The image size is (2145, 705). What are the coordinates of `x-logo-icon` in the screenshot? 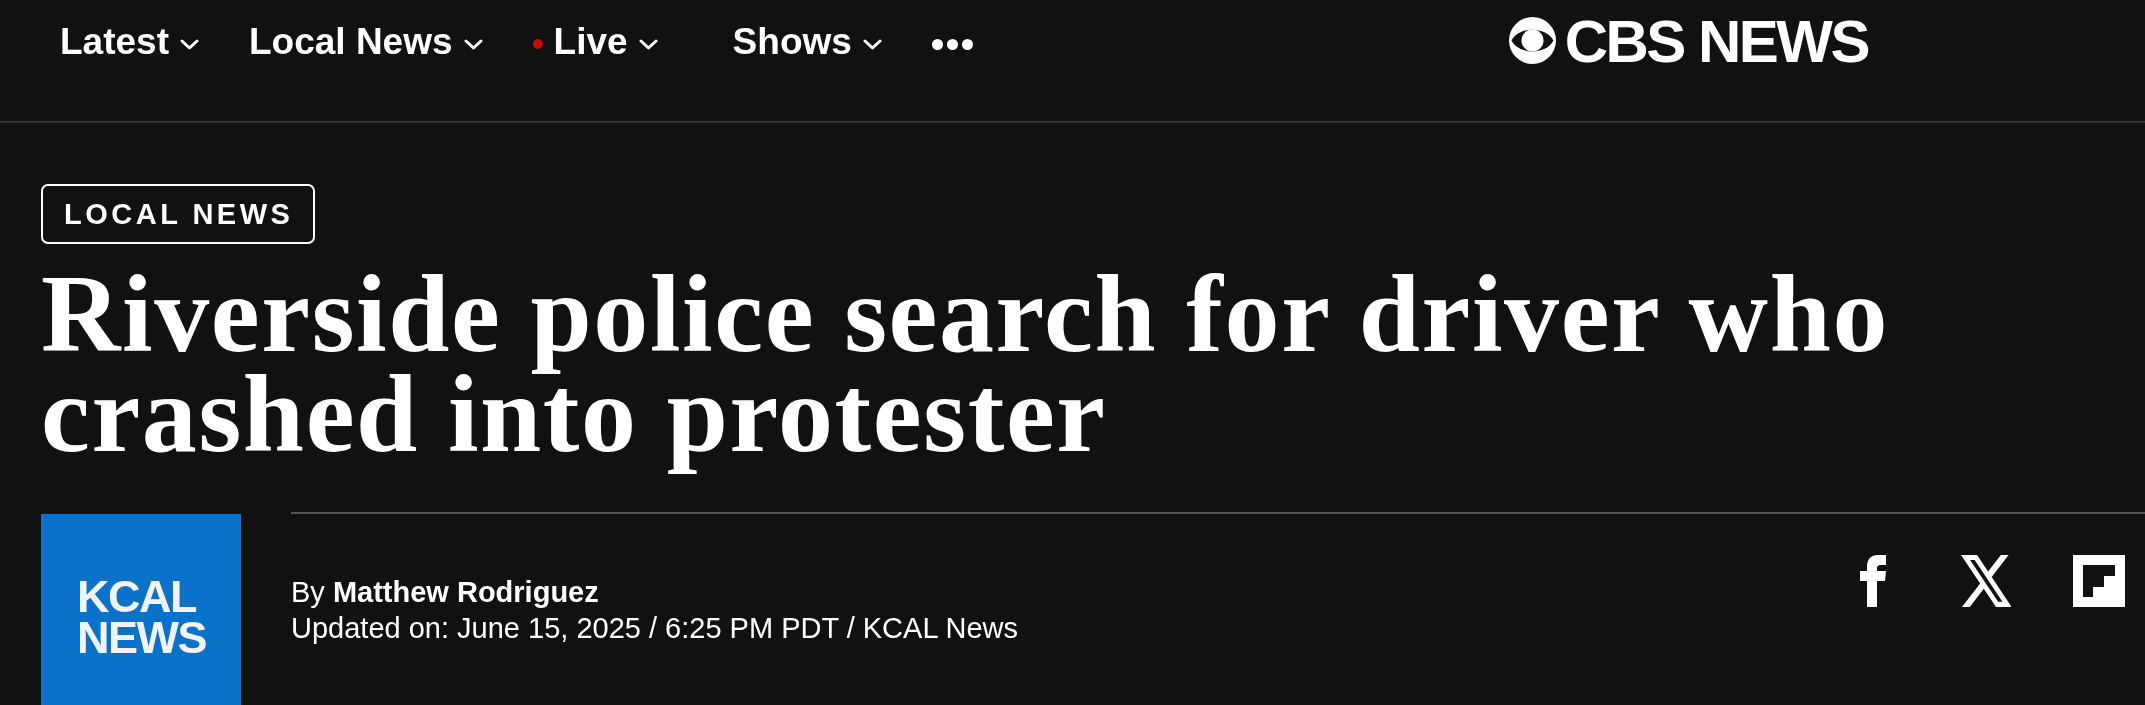 It's located at (1986, 581).